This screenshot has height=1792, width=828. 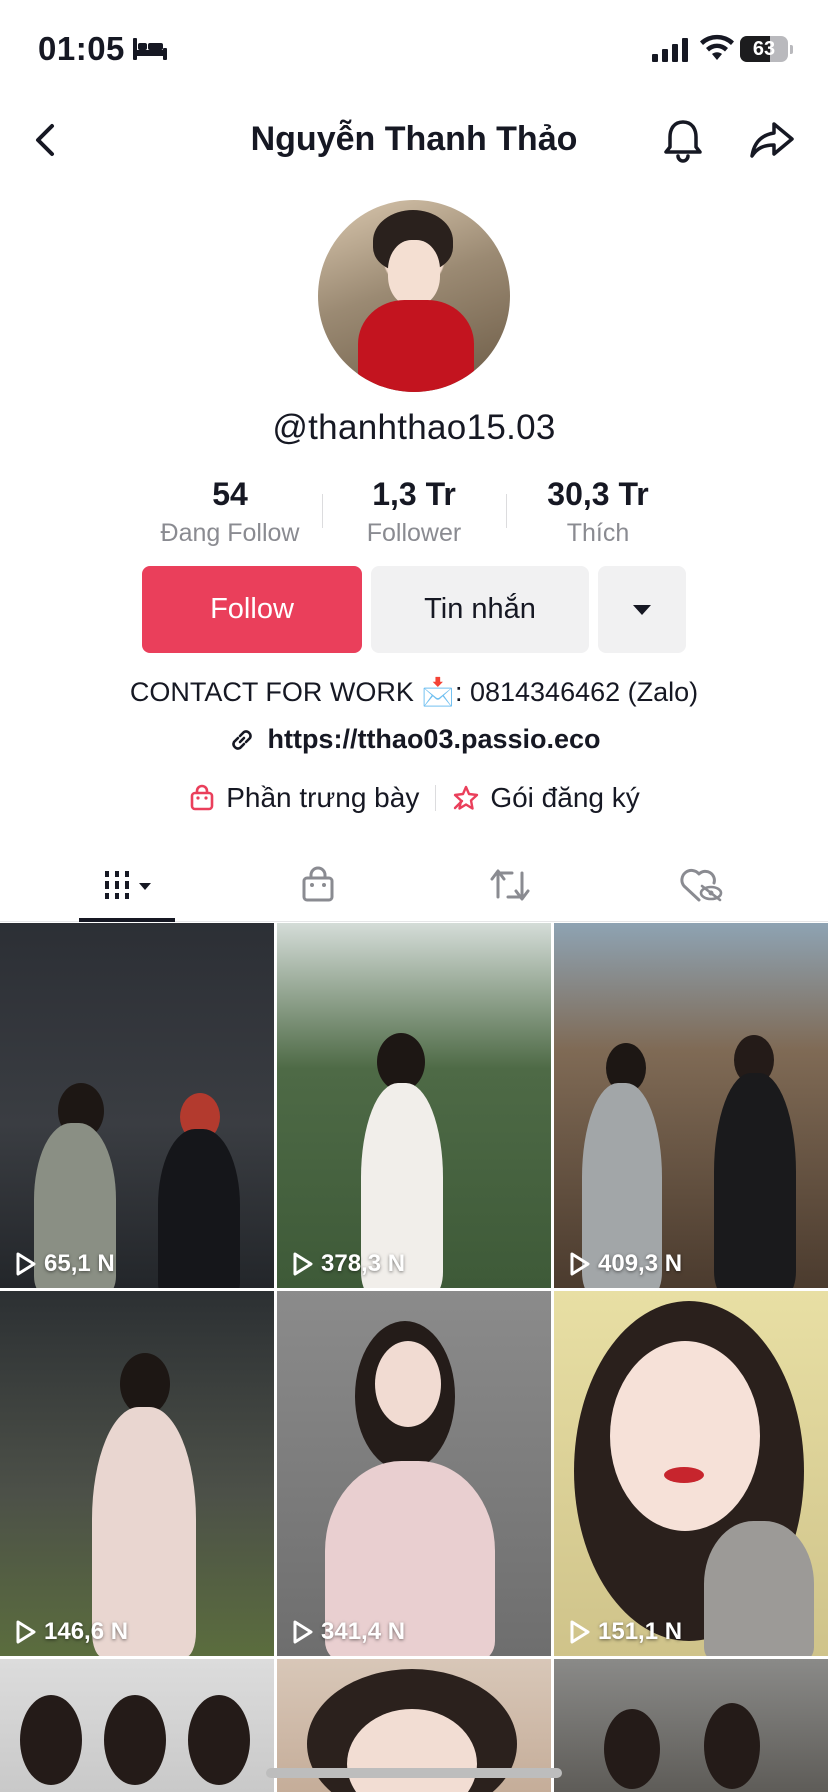 I want to click on tab-videos, so click(x=126, y=885).